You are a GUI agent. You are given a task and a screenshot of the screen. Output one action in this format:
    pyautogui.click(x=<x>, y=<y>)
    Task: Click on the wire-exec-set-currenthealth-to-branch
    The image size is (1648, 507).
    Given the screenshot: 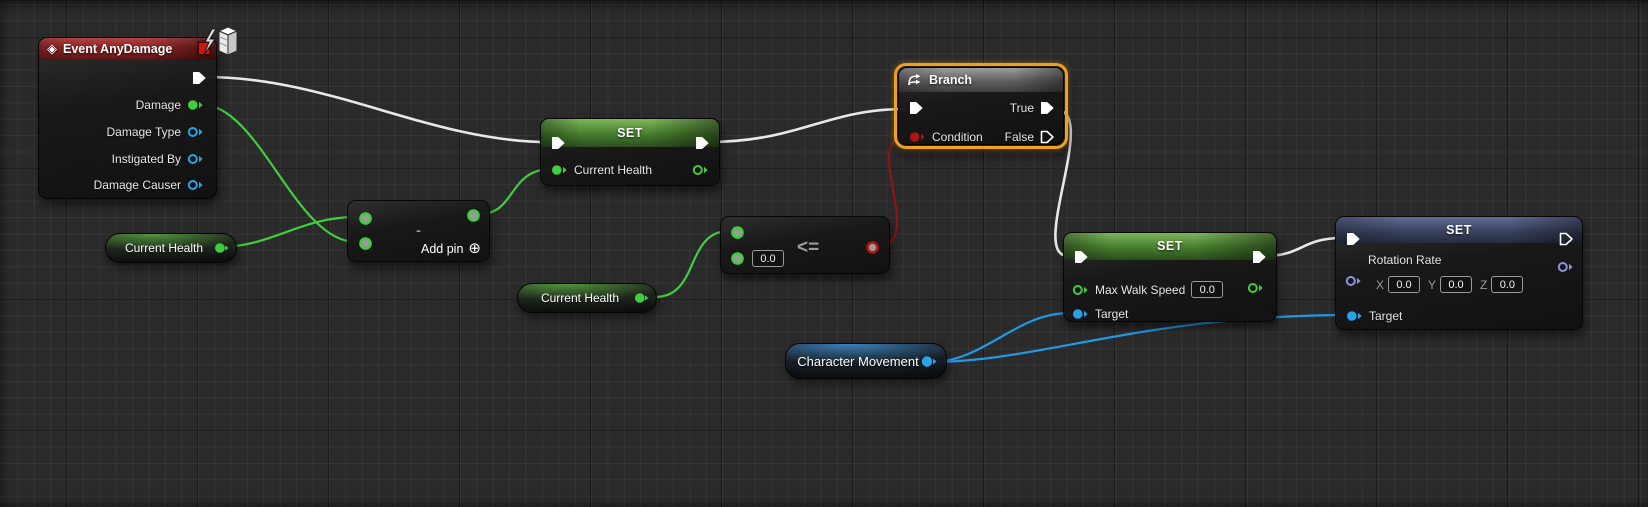 What is the action you would take?
    pyautogui.click(x=806, y=125)
    